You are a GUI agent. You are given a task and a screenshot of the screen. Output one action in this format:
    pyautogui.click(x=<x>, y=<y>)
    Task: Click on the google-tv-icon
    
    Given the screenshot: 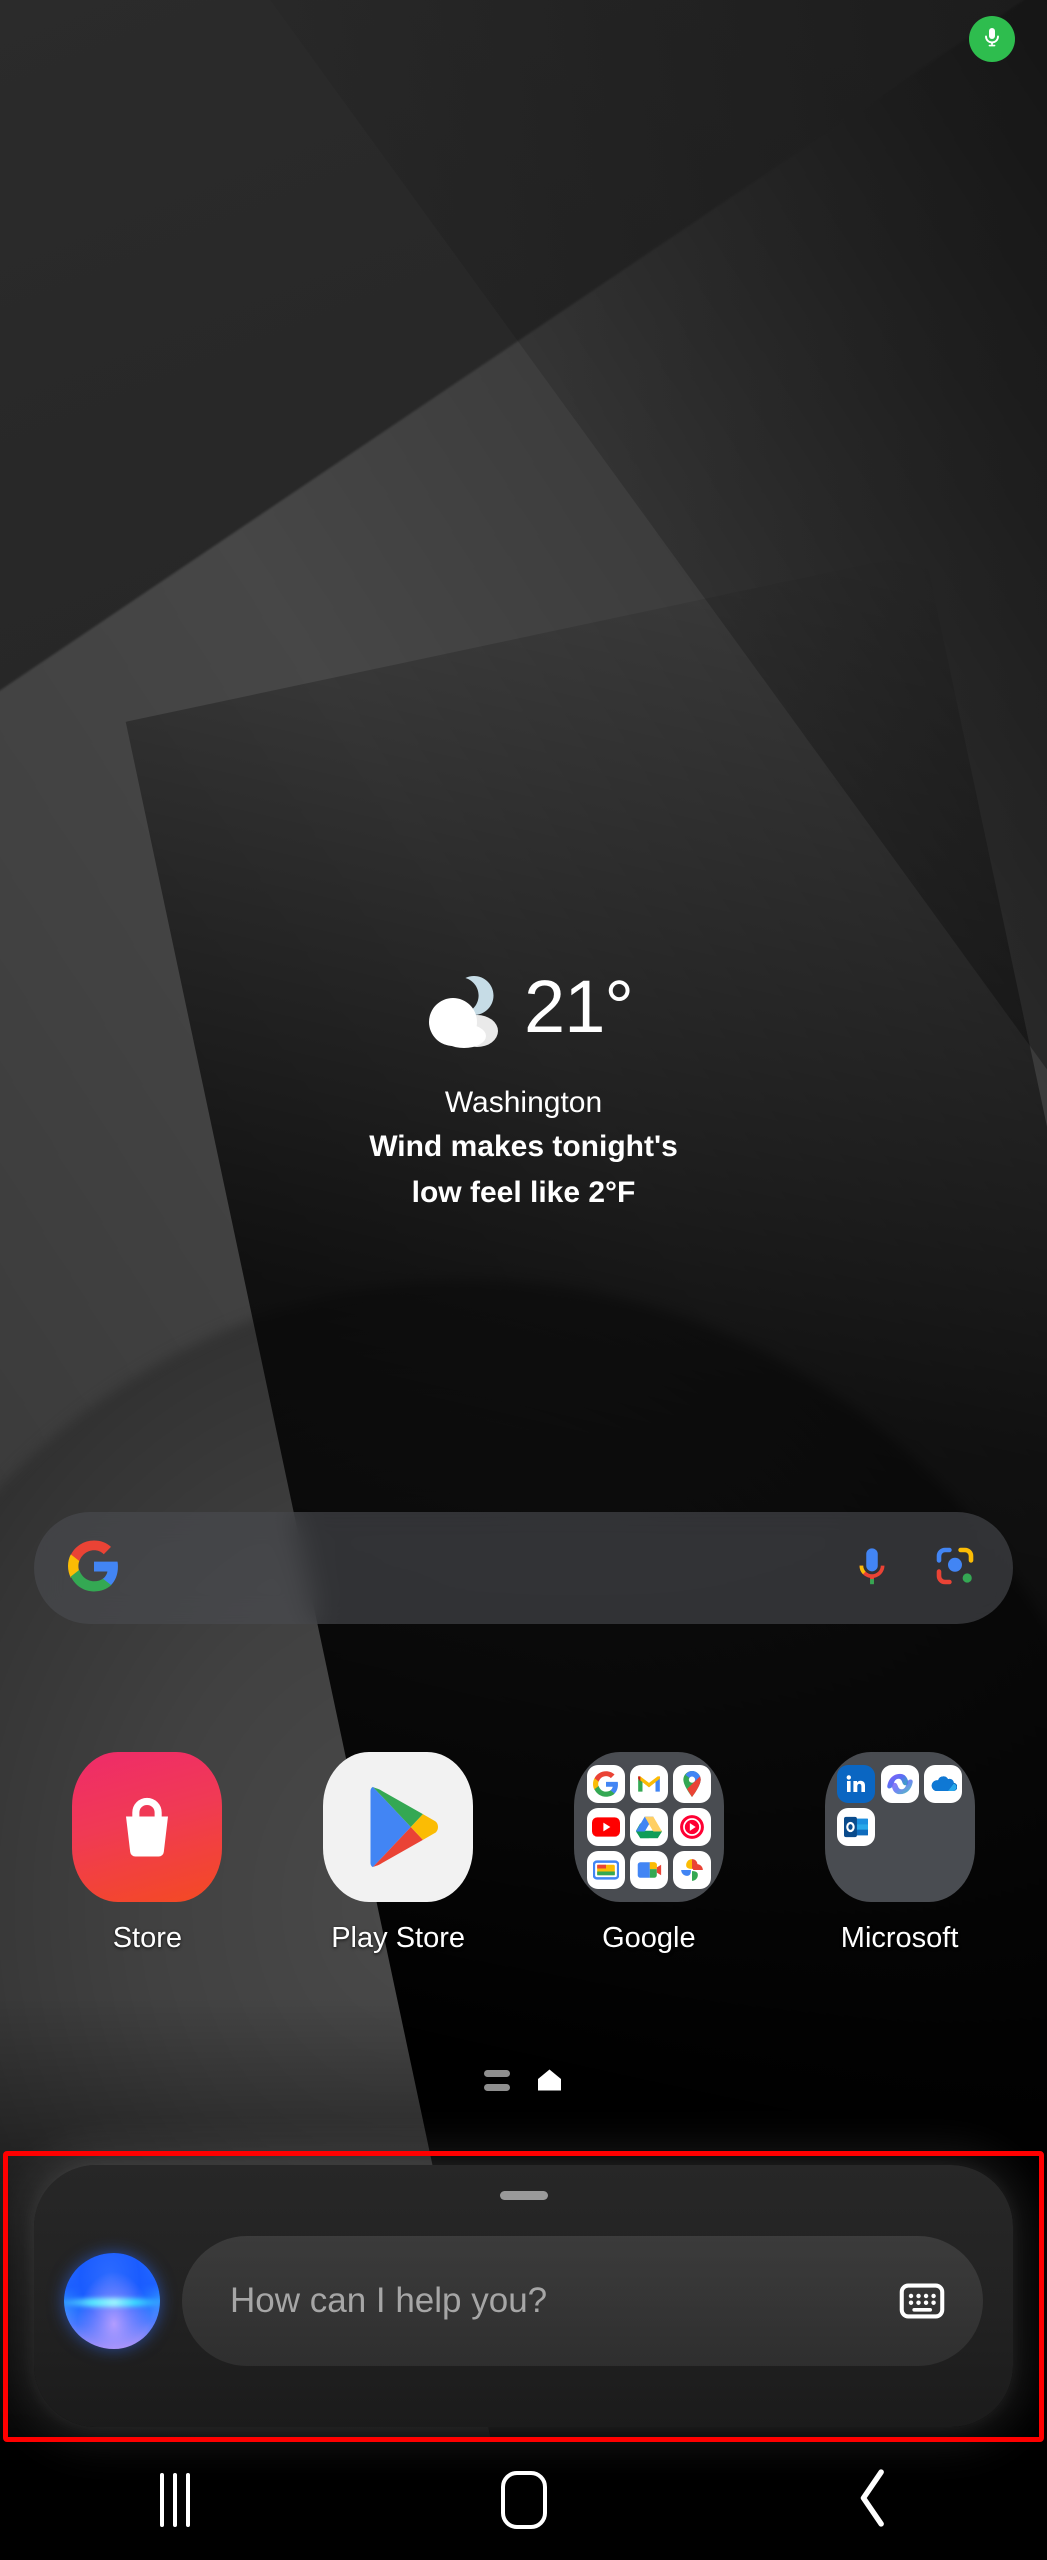 What is the action you would take?
    pyautogui.click(x=605, y=1870)
    